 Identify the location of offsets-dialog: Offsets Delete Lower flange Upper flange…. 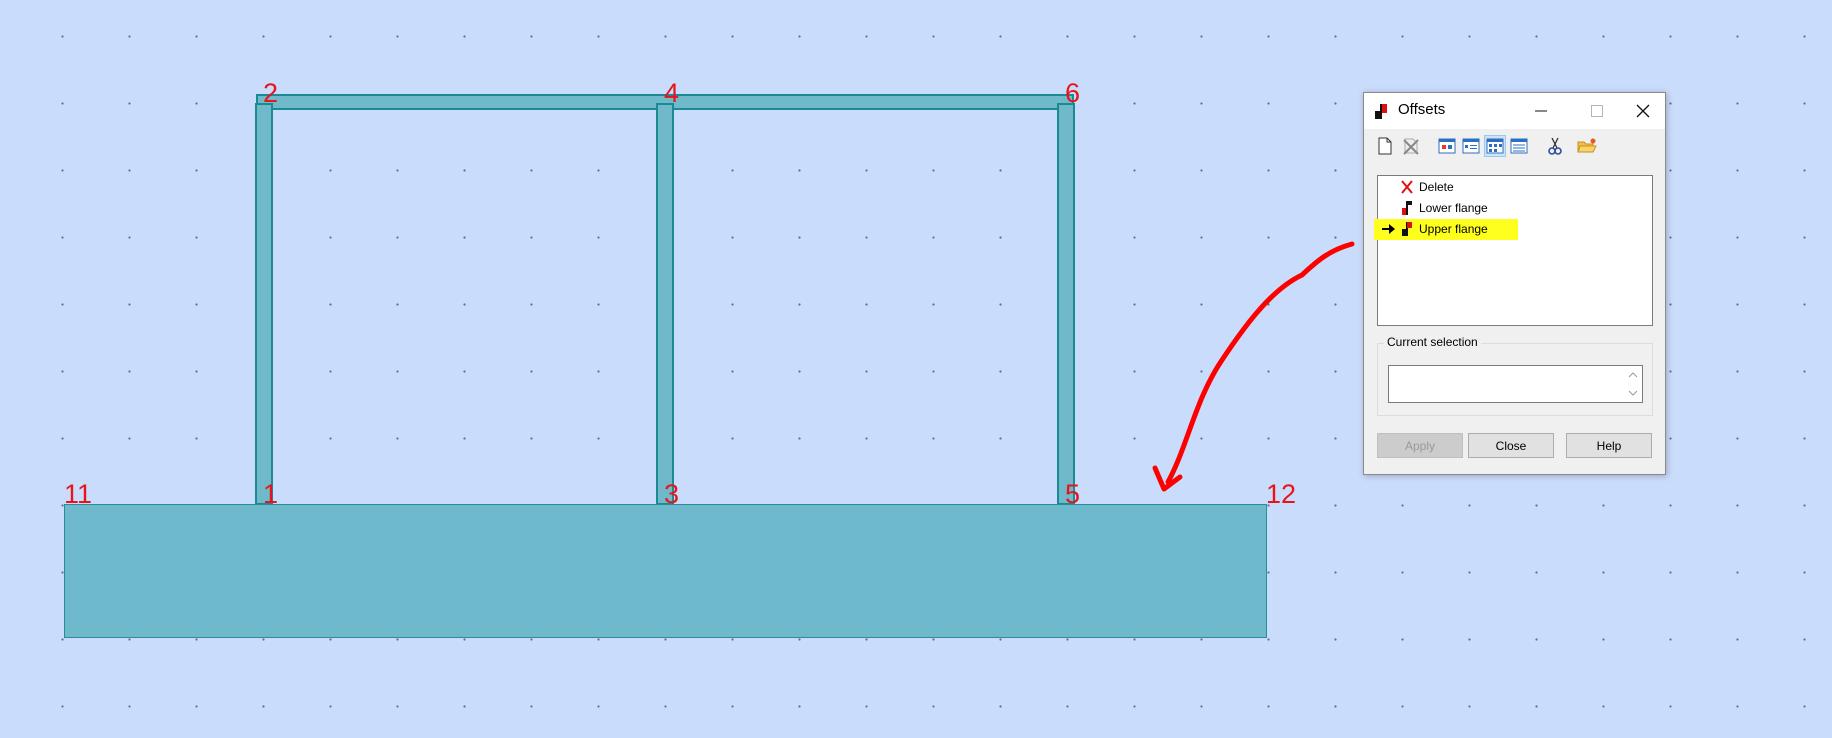
(1514, 283).